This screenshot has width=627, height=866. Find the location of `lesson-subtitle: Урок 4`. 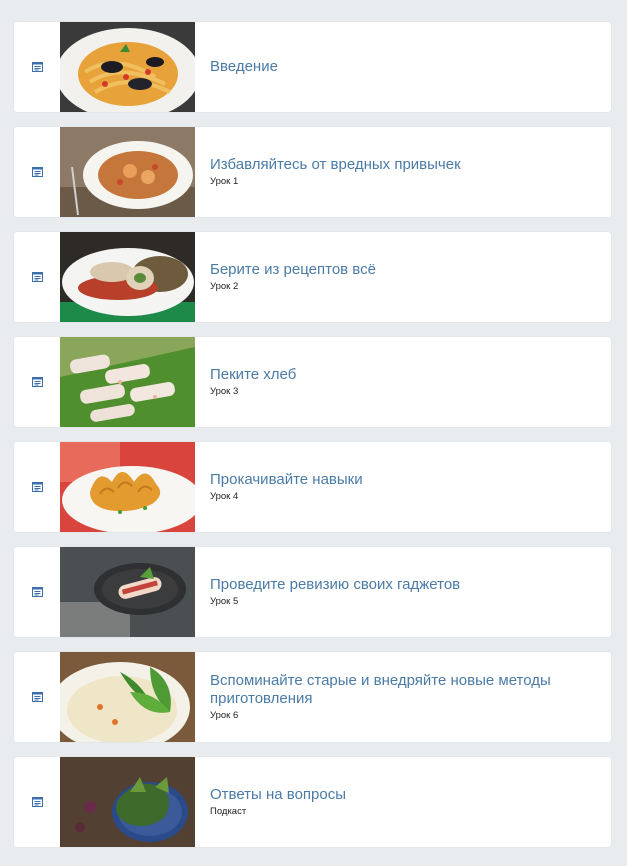

lesson-subtitle: Урок 4 is located at coordinates (224, 496).